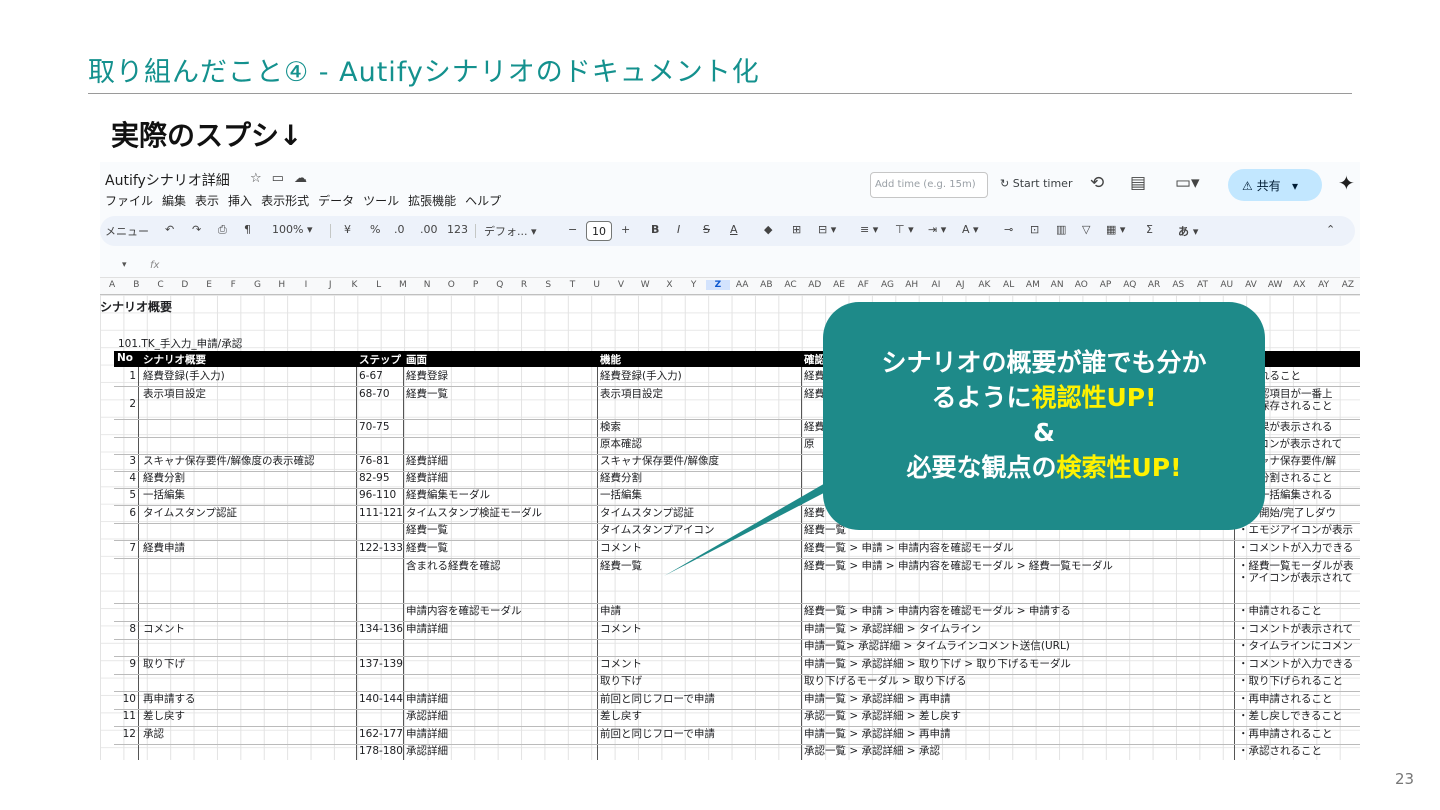 The width and height of the screenshot is (1440, 810). Describe the element at coordinates (209, 285) in the screenshot. I see `column-header: E` at that location.